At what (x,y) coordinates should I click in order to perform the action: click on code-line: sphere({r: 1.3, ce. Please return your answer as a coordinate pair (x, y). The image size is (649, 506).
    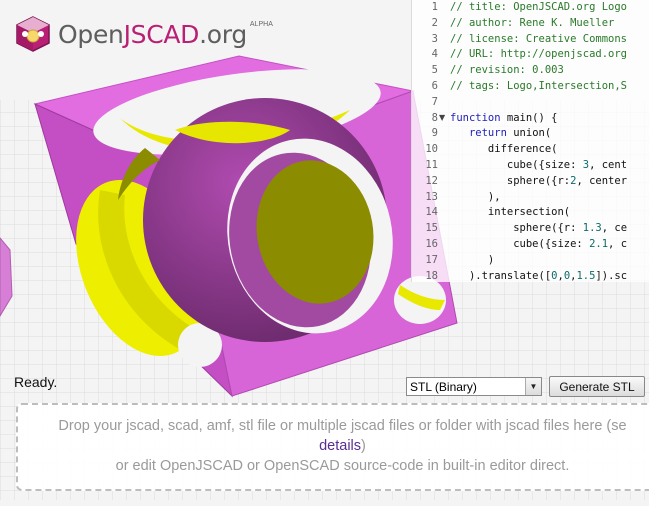
    Looking at the image, I should click on (538, 229).